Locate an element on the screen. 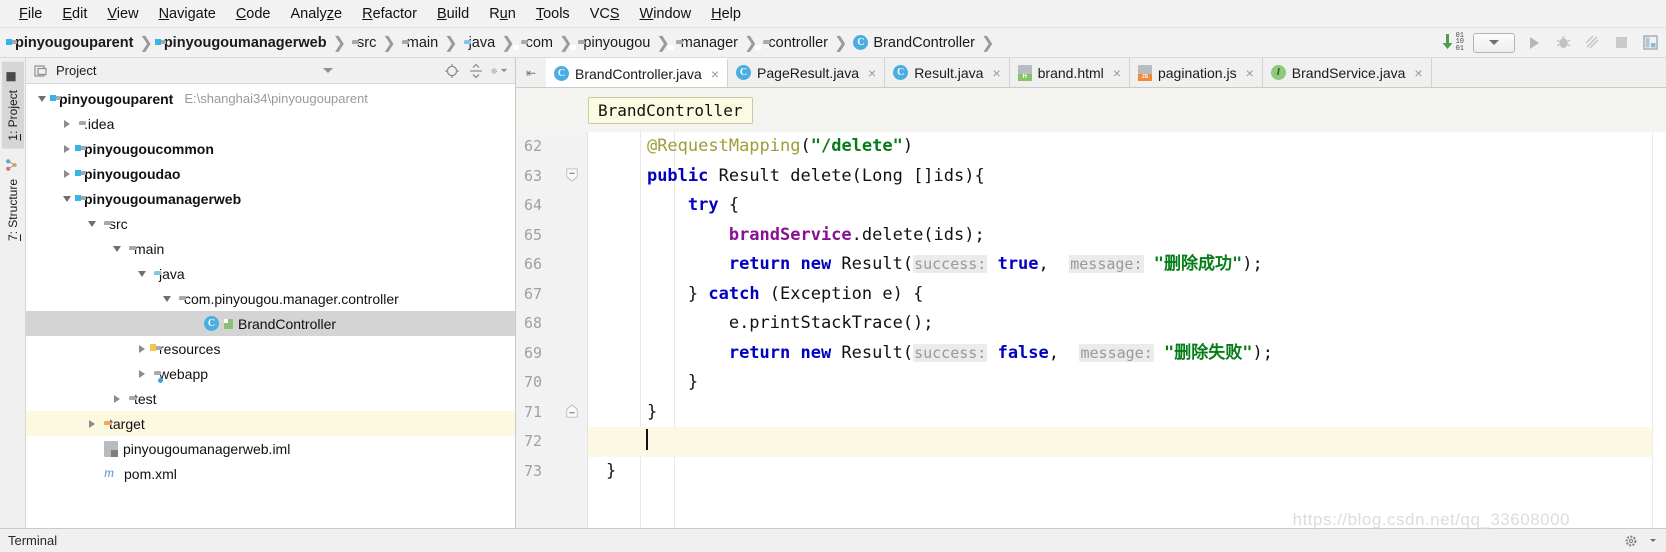 The image size is (1666, 552). tree-node-pinyougoucommon: pinyougoucommon is located at coordinates (270, 148).